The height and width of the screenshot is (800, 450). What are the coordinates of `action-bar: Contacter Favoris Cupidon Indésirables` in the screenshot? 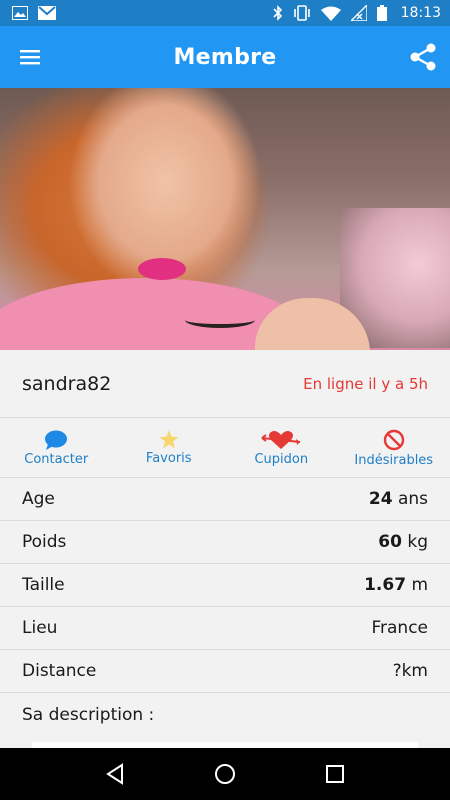 It's located at (225, 448).